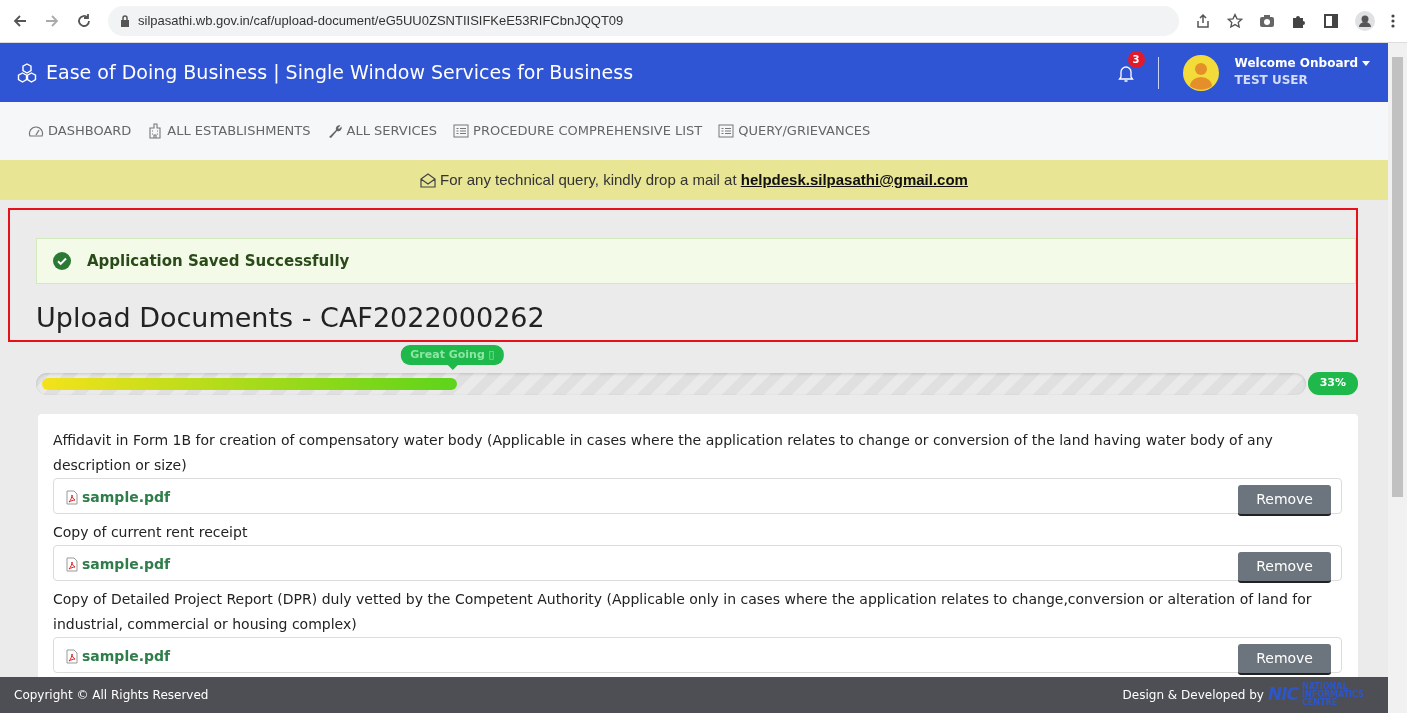 The image size is (1407, 713). Describe the element at coordinates (1366, 63) in the screenshot. I see `caret-icon` at that location.